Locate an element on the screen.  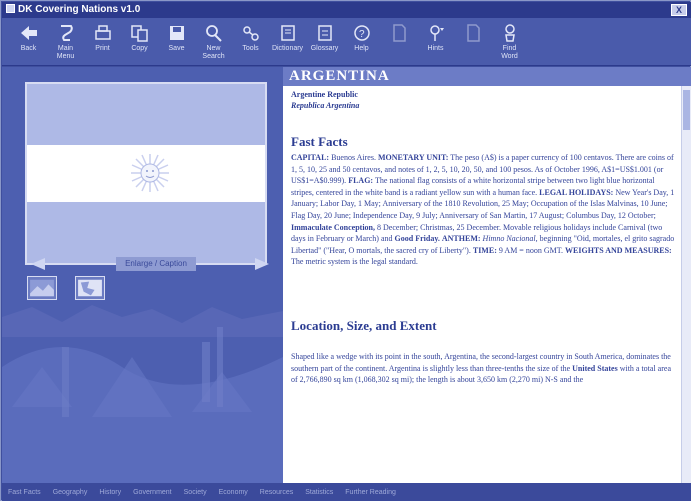
landscape-icon is located at coordinates (42, 288).